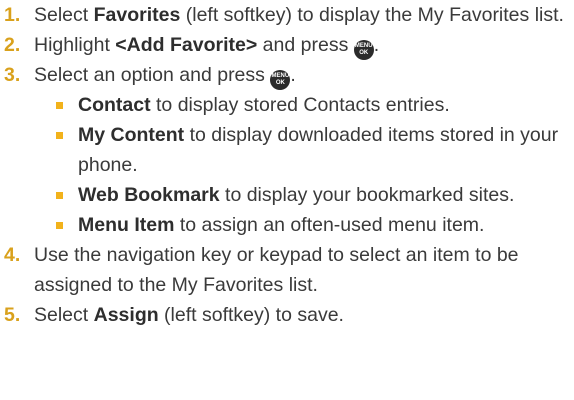 This screenshot has height=400, width=574. Describe the element at coordinates (367, 195) in the screenshot. I see `option-desc: to display your bookmarked sites.` at that location.